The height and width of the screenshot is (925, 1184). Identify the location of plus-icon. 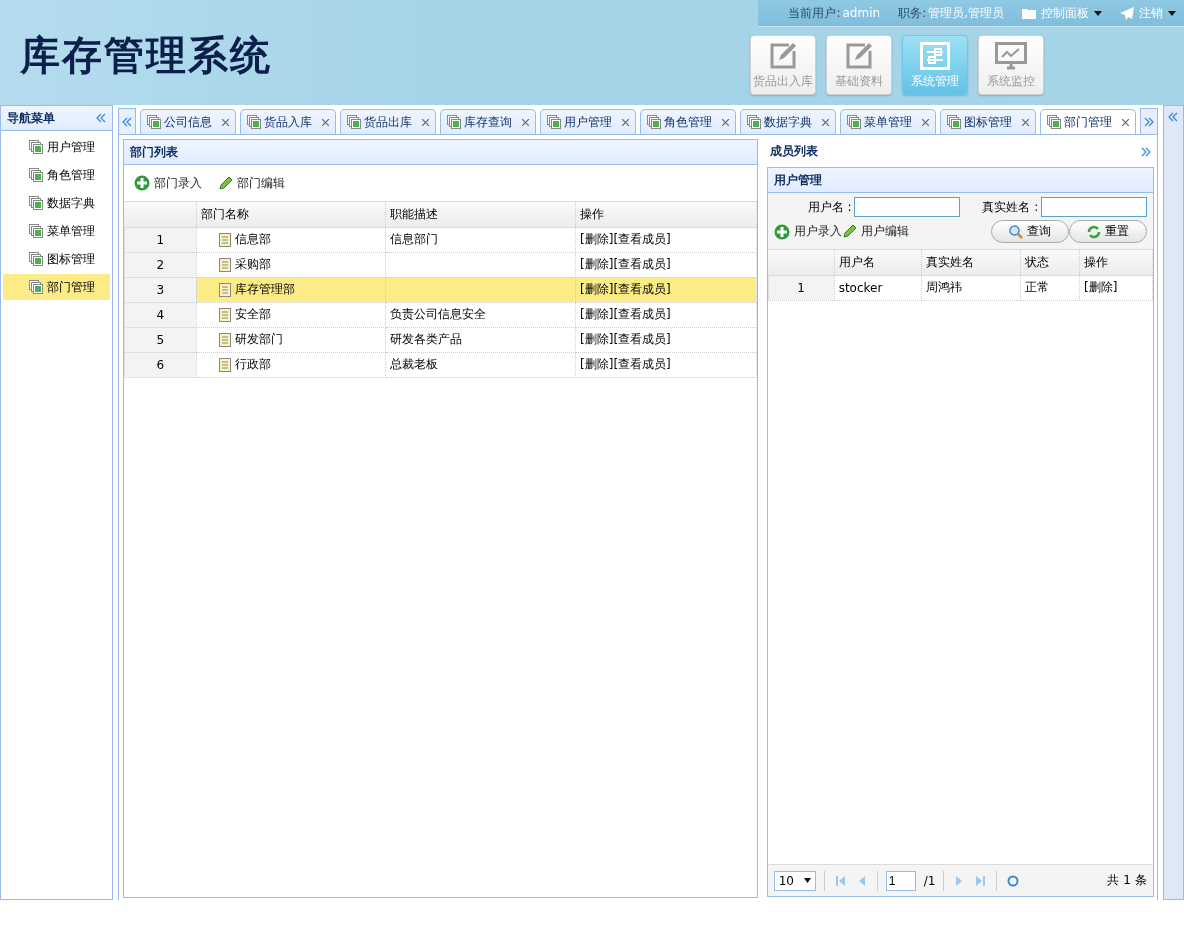
(781, 231).